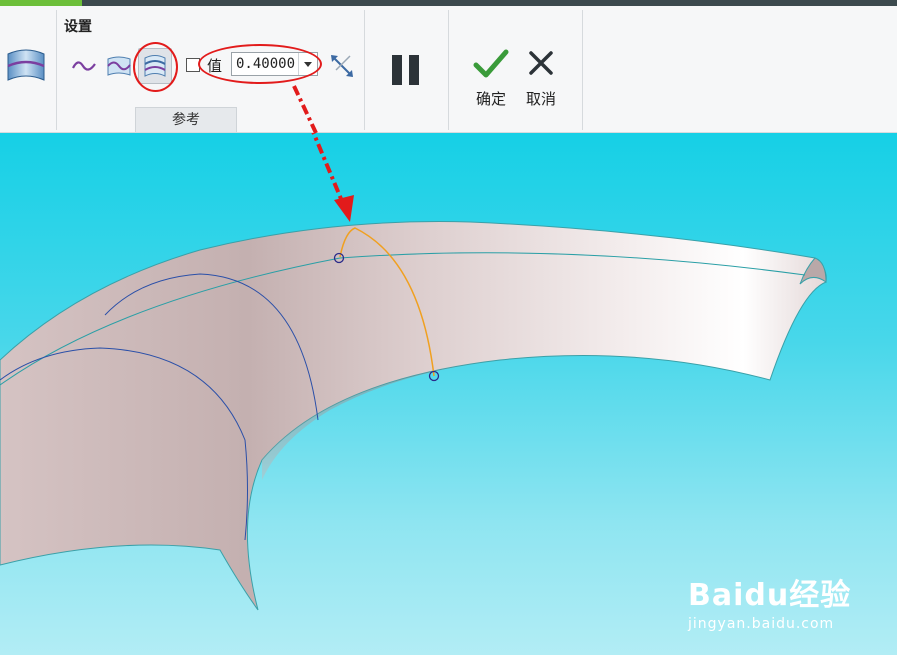 The width and height of the screenshot is (897, 655). Describe the element at coordinates (770, 595) in the screenshot. I see `watermark-brand: Baidu经验` at that location.